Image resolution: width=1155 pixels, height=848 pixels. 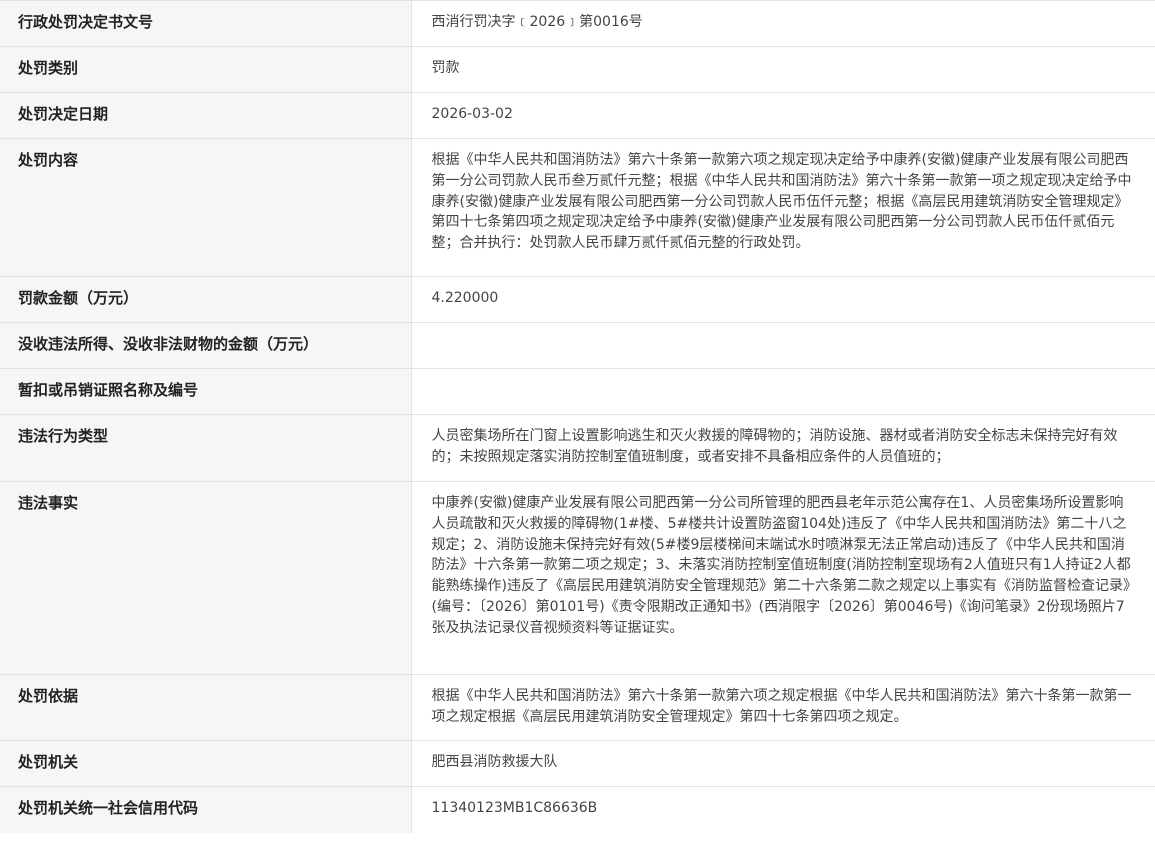 What do you see at coordinates (783, 345) in the screenshot?
I see `field-value-confiscation-amount` at bounding box center [783, 345].